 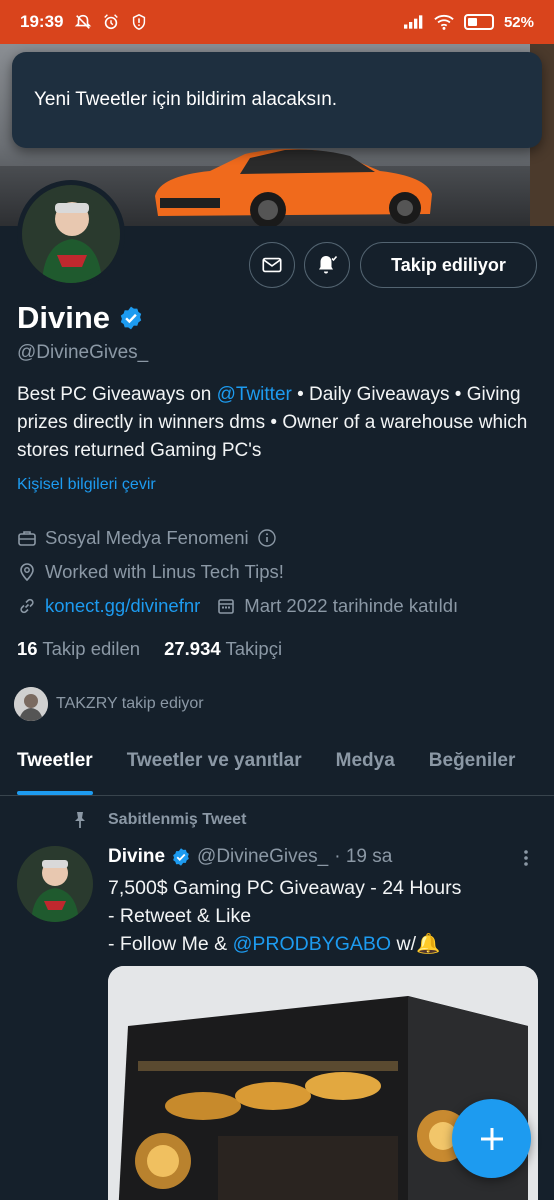 What do you see at coordinates (111, 22) in the screenshot?
I see `alarm-icon` at bounding box center [111, 22].